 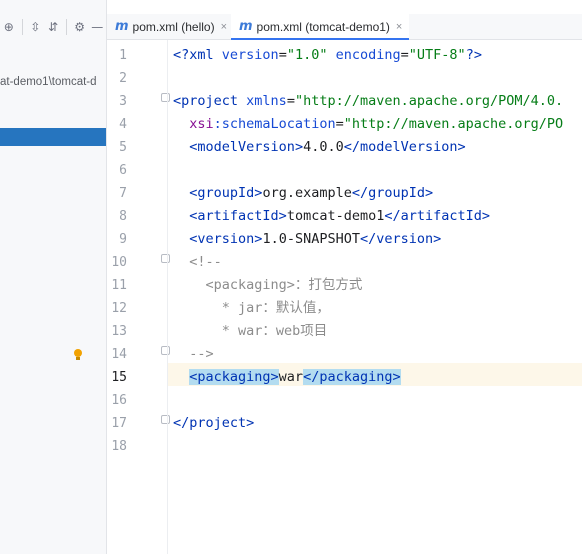 I want to click on code-line: <modelVersion>4.0.0</modelVersion>, so click(x=319, y=147).